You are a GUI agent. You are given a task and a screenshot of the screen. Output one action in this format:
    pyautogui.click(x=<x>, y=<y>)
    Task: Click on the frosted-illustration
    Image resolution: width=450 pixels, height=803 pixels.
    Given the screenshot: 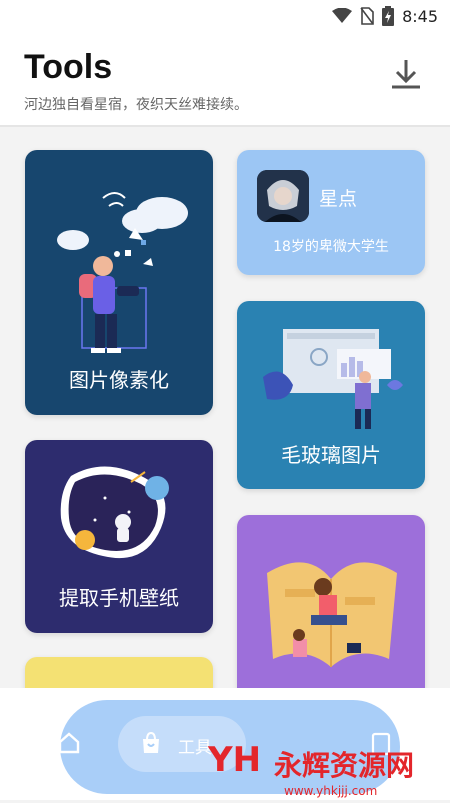 What is the action you would take?
    pyautogui.click(x=333, y=379)
    